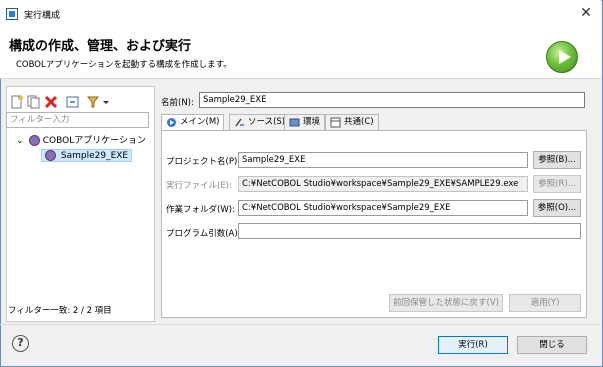  Describe the element at coordinates (60, 311) in the screenshot. I see `filter-match-count: フィルター一致: 2 / 2 項目` at that location.